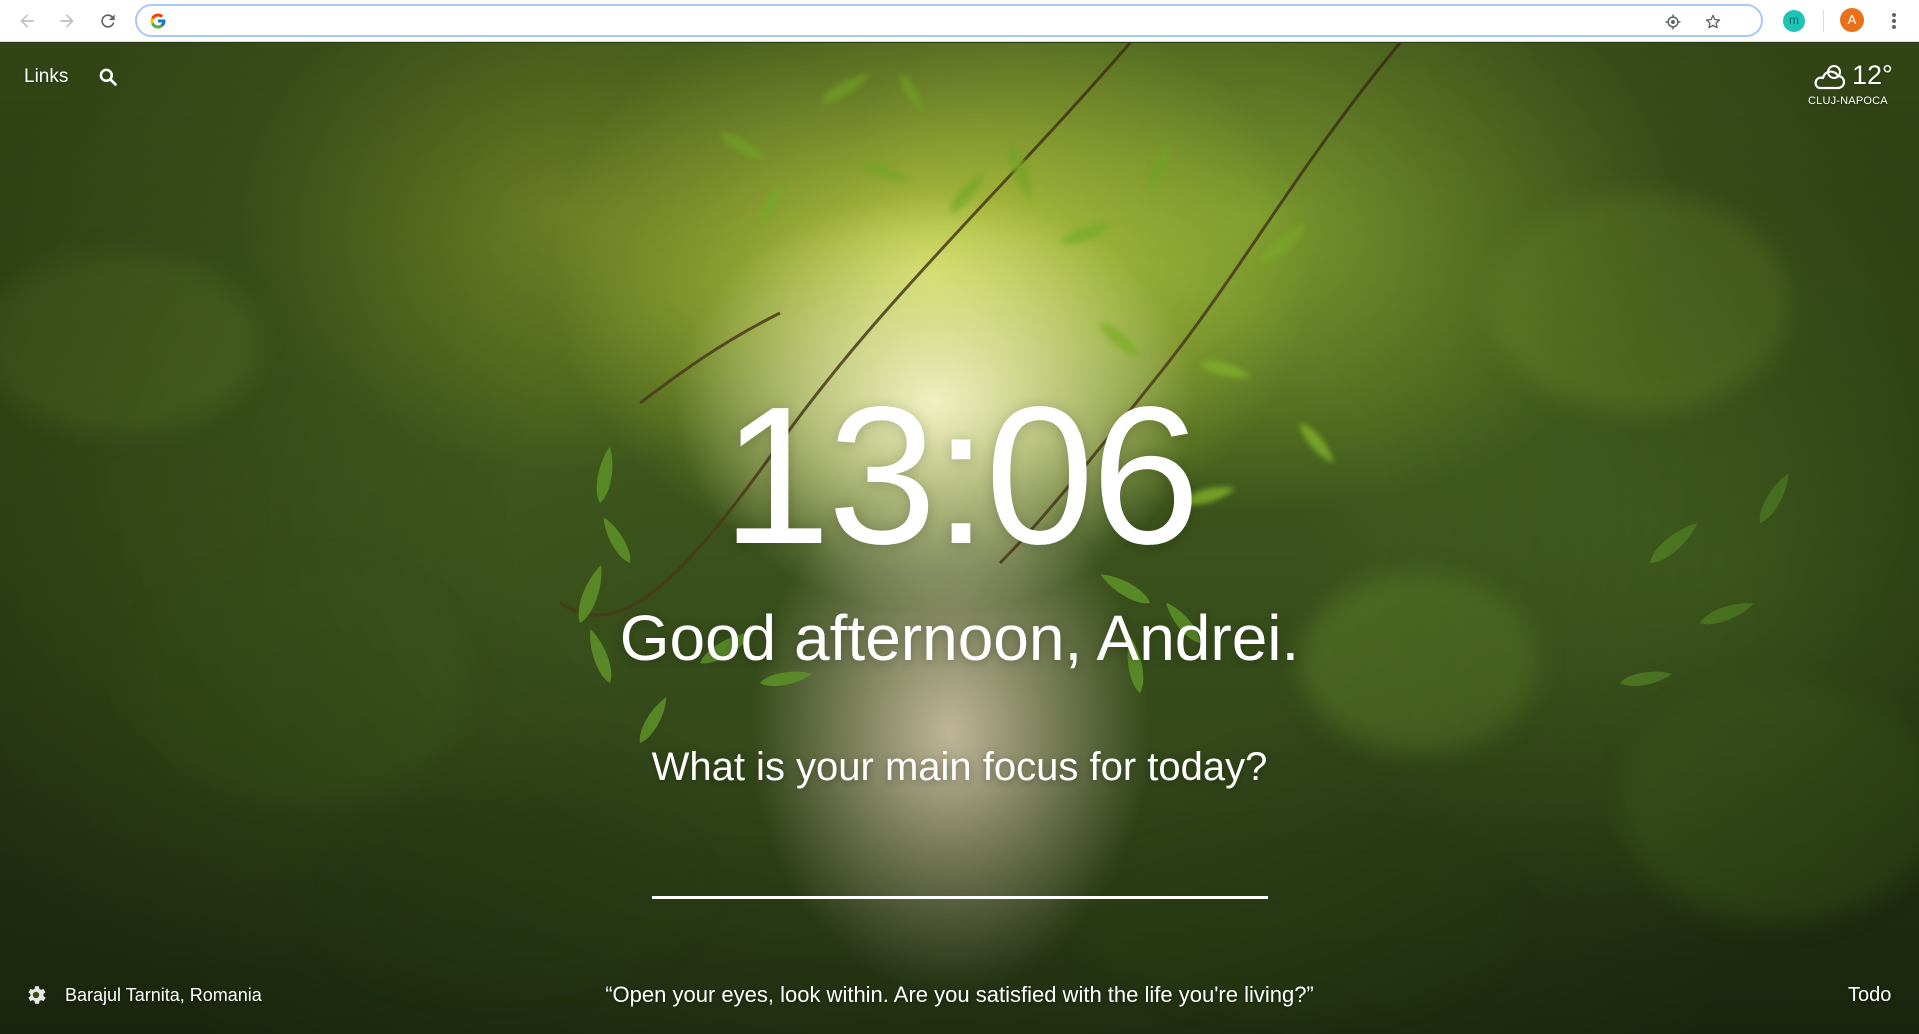 The height and width of the screenshot is (1034, 1919). I want to click on search-button, so click(109, 78).